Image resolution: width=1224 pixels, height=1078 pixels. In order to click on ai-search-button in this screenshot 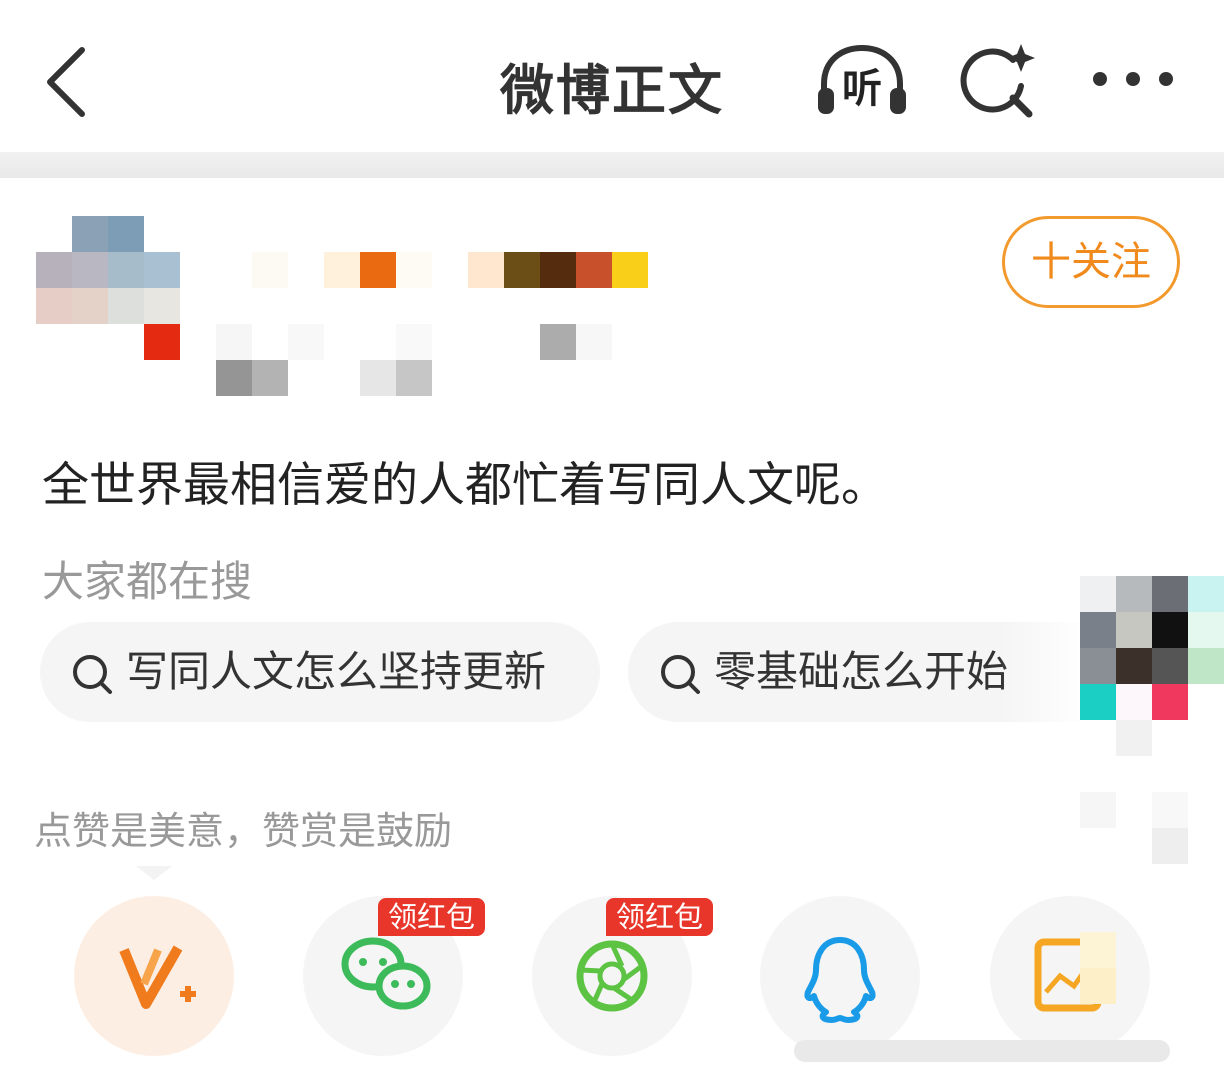, I will do `click(998, 81)`.